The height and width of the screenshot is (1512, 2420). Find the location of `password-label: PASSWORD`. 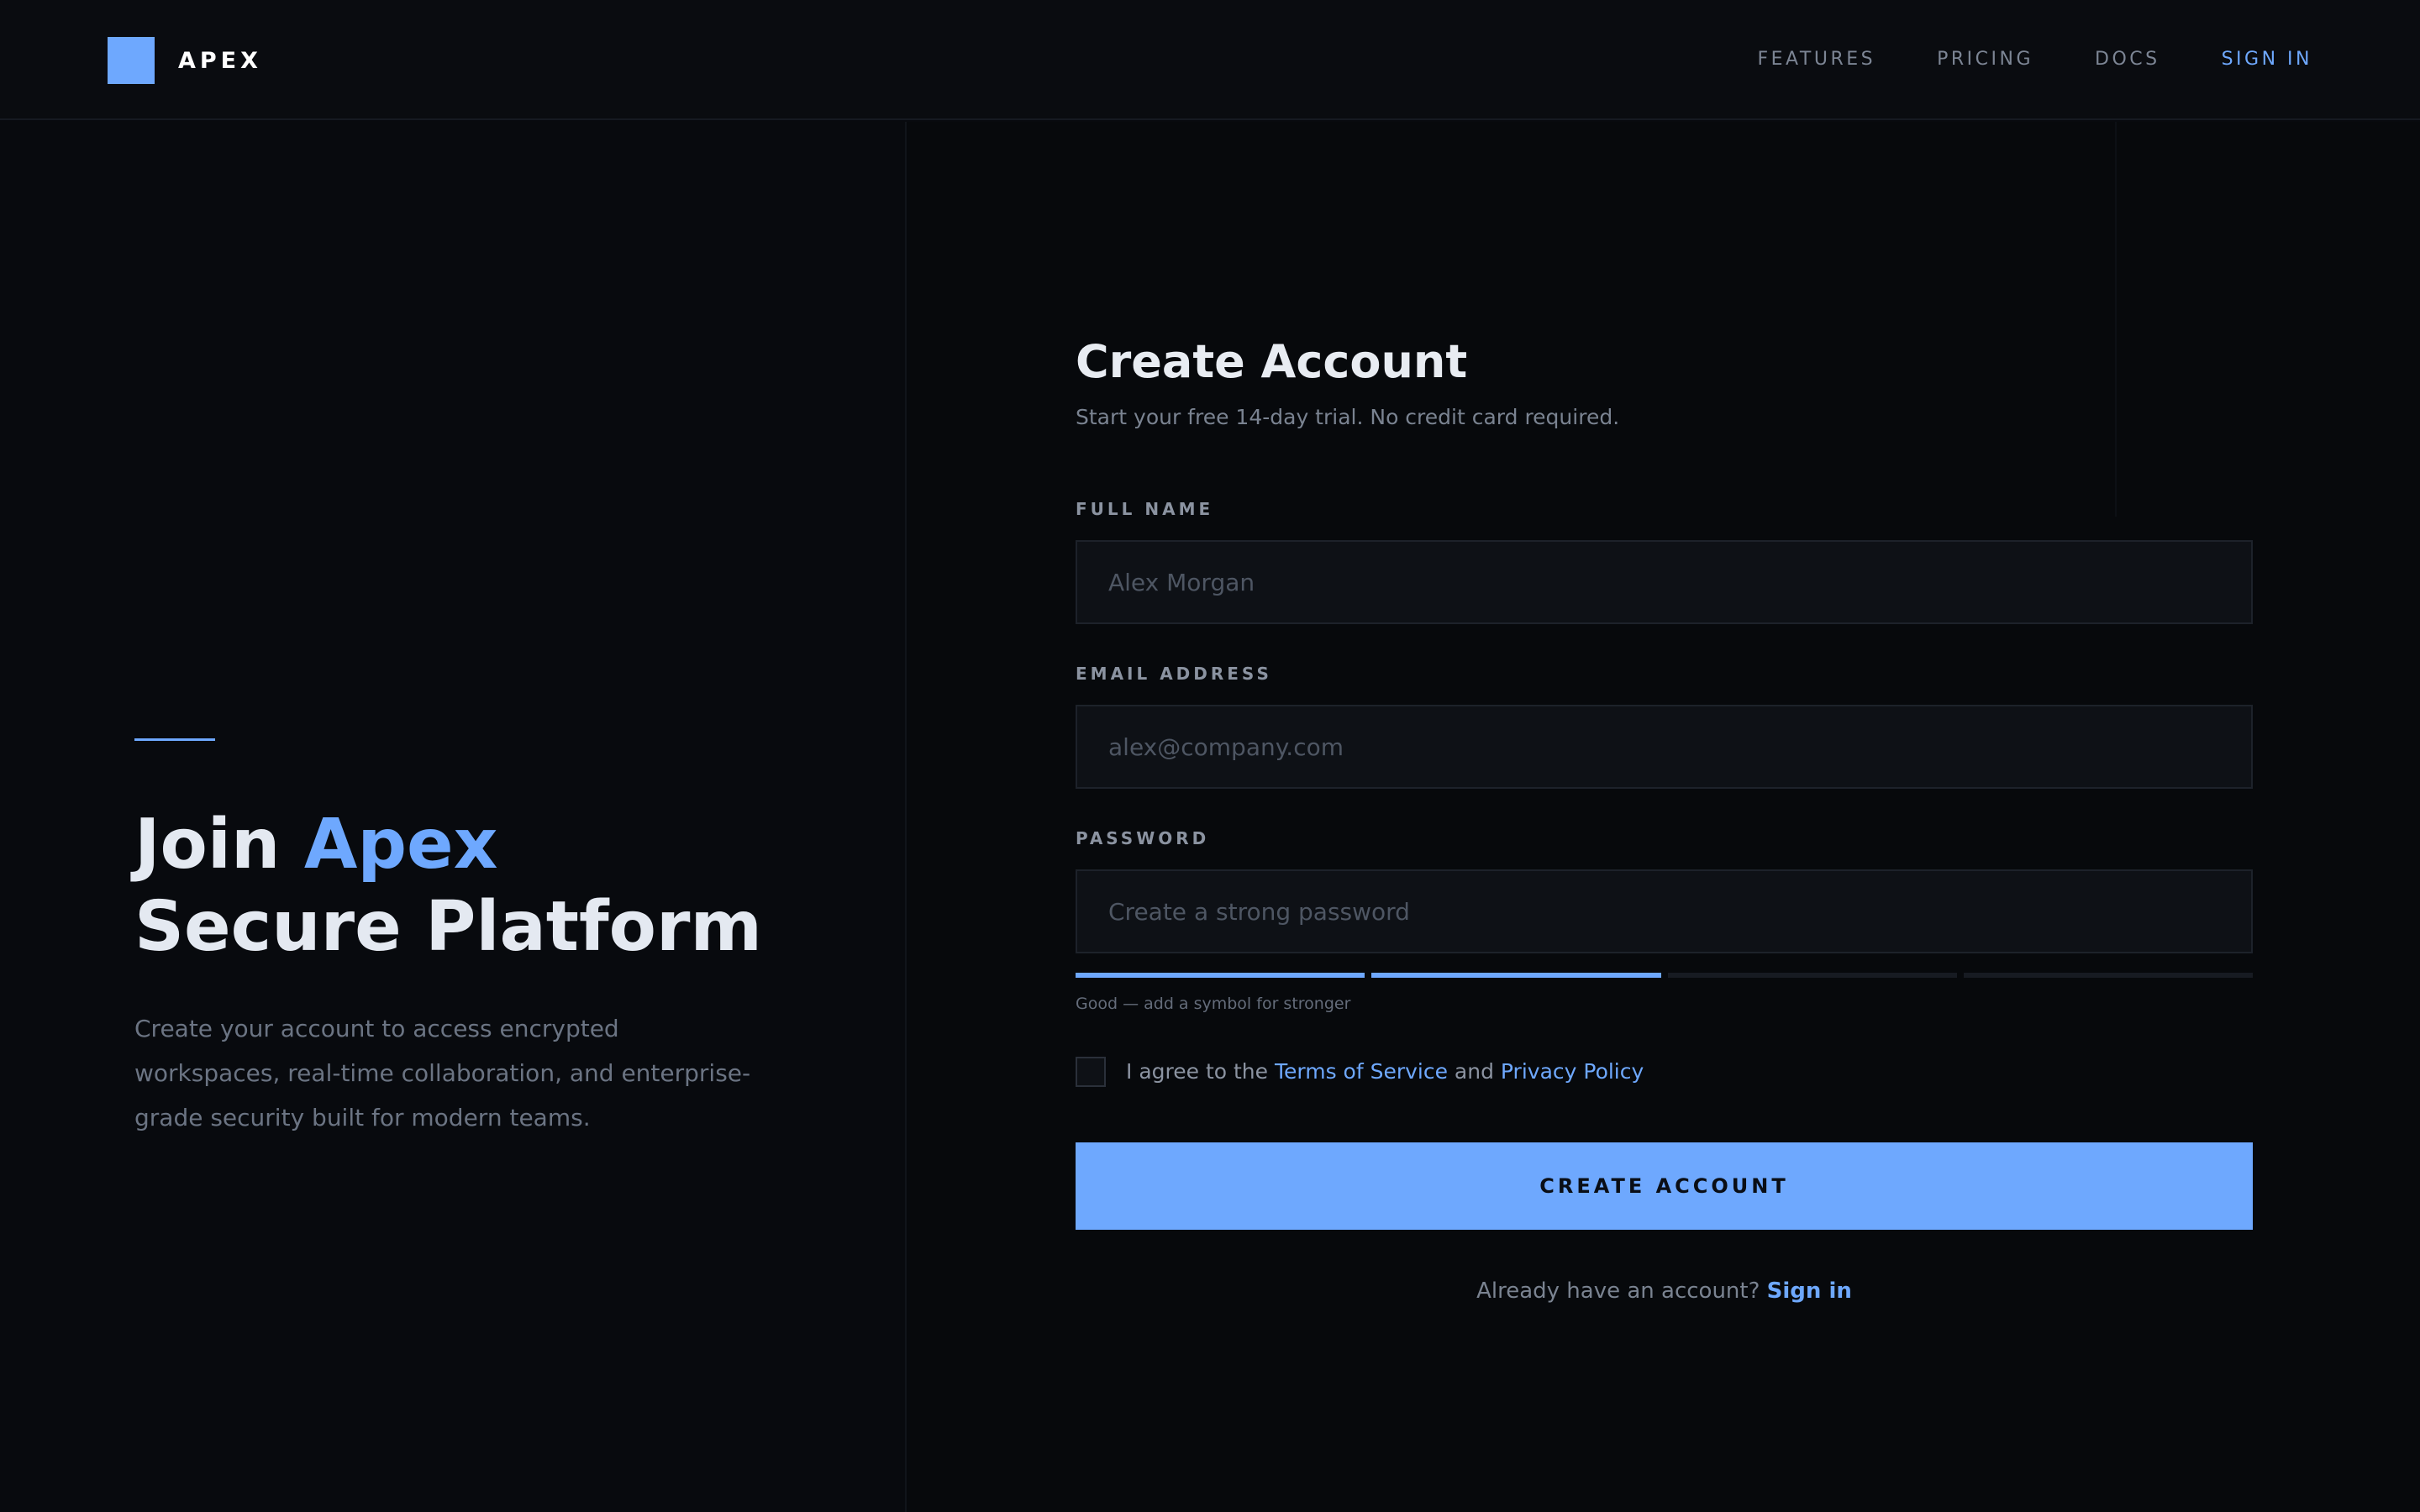

password-label: PASSWORD is located at coordinates (1143, 838).